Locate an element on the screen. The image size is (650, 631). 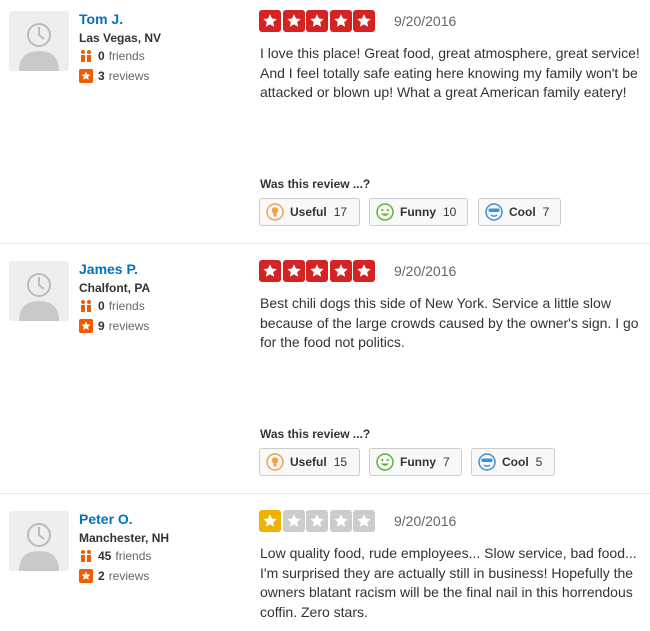
user-location: Las Vegas, NV is located at coordinates (120, 38).